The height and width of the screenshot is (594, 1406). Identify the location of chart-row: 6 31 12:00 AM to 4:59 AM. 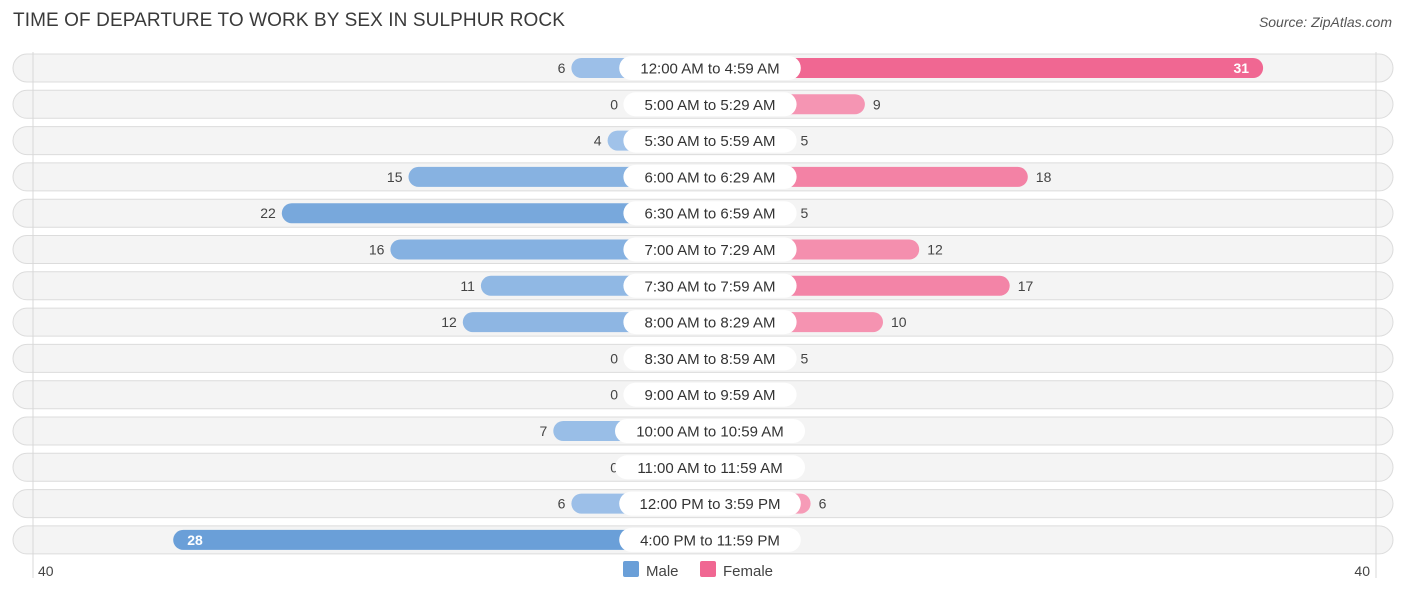
(703, 68).